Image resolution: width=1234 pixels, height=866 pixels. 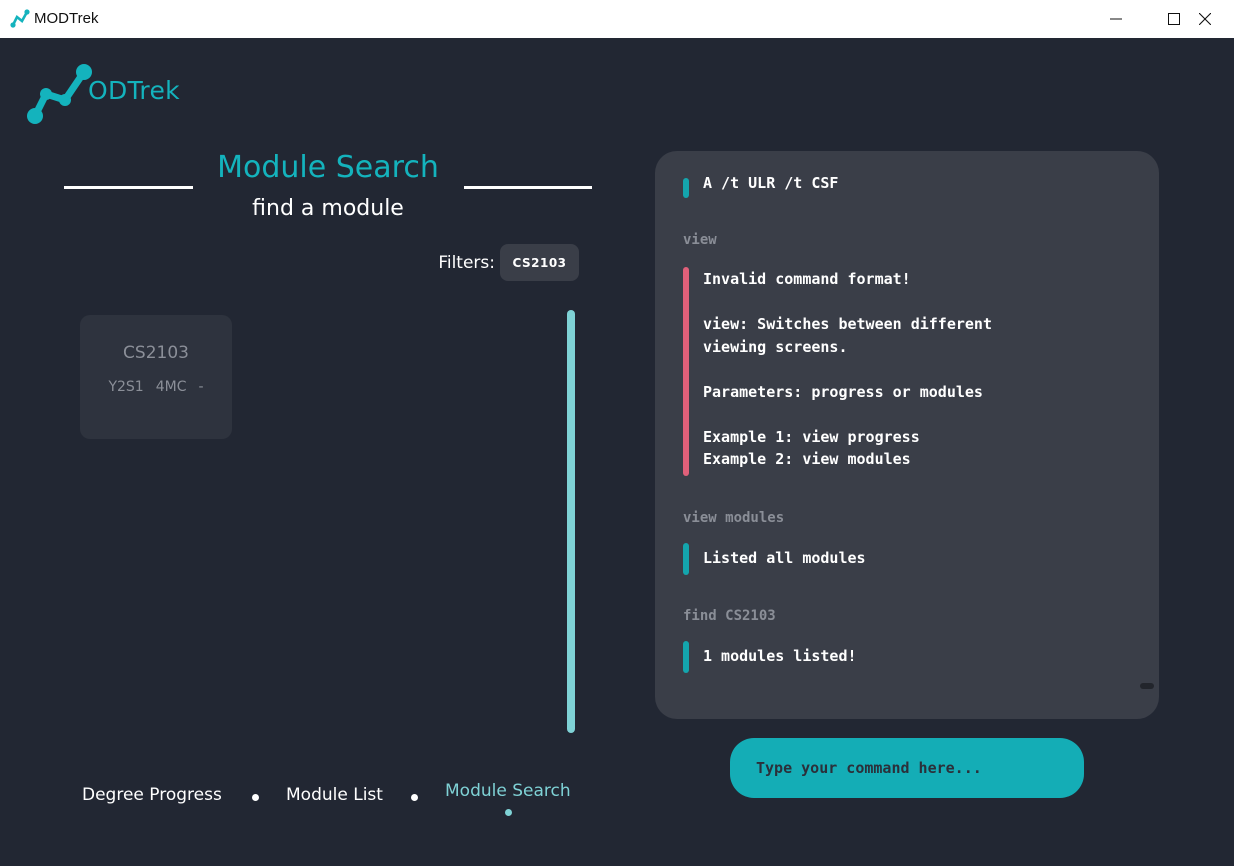 What do you see at coordinates (134, 90) in the screenshot?
I see `logo-text: ODTrek` at bounding box center [134, 90].